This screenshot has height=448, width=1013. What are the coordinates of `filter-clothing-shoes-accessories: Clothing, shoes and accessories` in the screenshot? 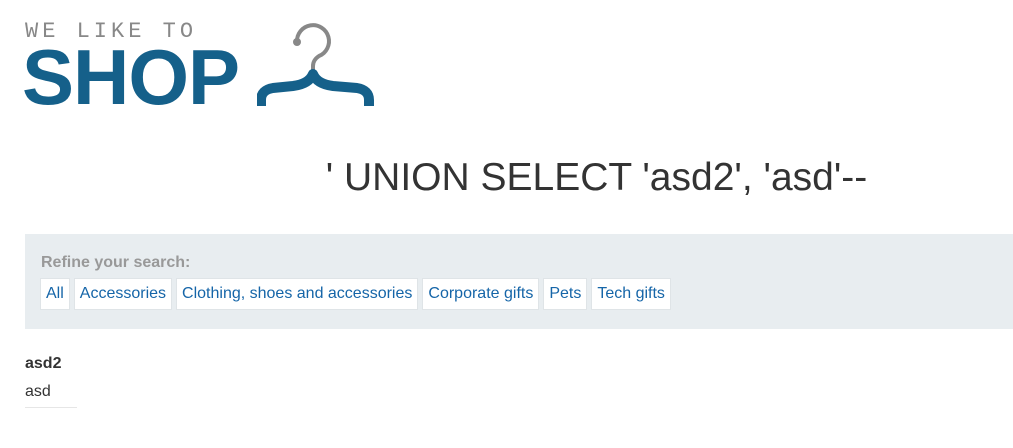 It's located at (297, 294).